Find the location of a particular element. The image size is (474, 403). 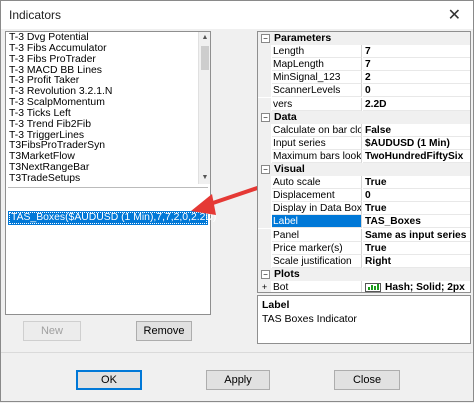

property-name: vers is located at coordinates (317, 104).